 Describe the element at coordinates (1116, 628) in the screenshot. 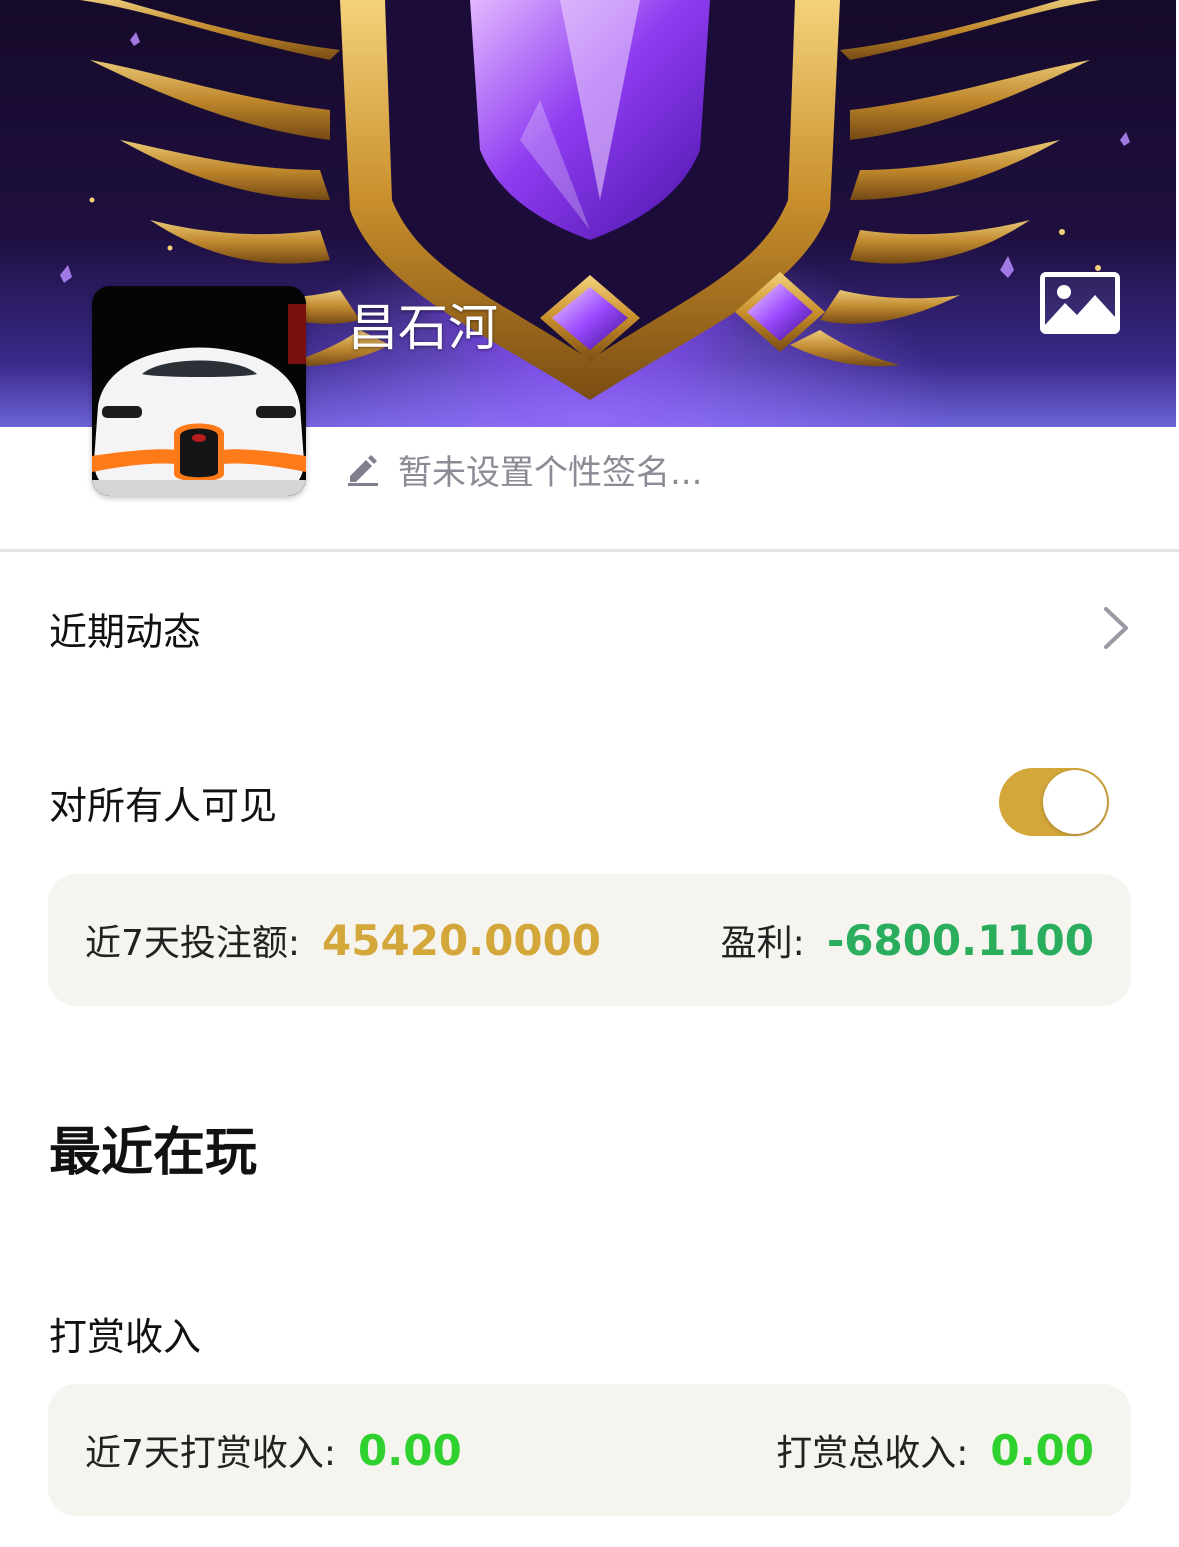

I see `chevron-right-icon` at that location.